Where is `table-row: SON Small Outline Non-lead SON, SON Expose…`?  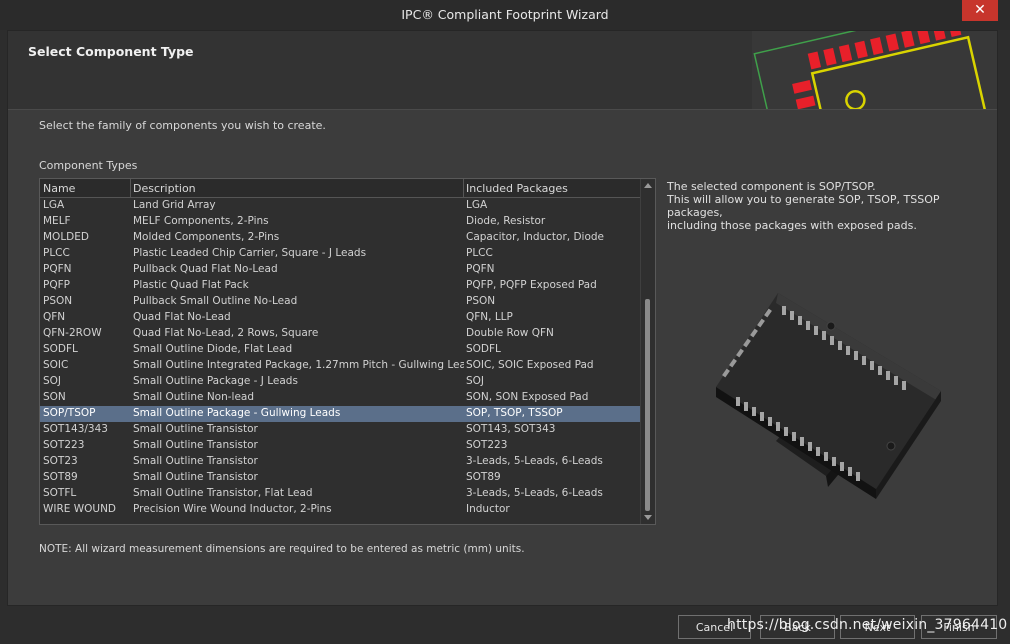 table-row: SON Small Outline Non-lead SON, SON Expose… is located at coordinates (340, 398).